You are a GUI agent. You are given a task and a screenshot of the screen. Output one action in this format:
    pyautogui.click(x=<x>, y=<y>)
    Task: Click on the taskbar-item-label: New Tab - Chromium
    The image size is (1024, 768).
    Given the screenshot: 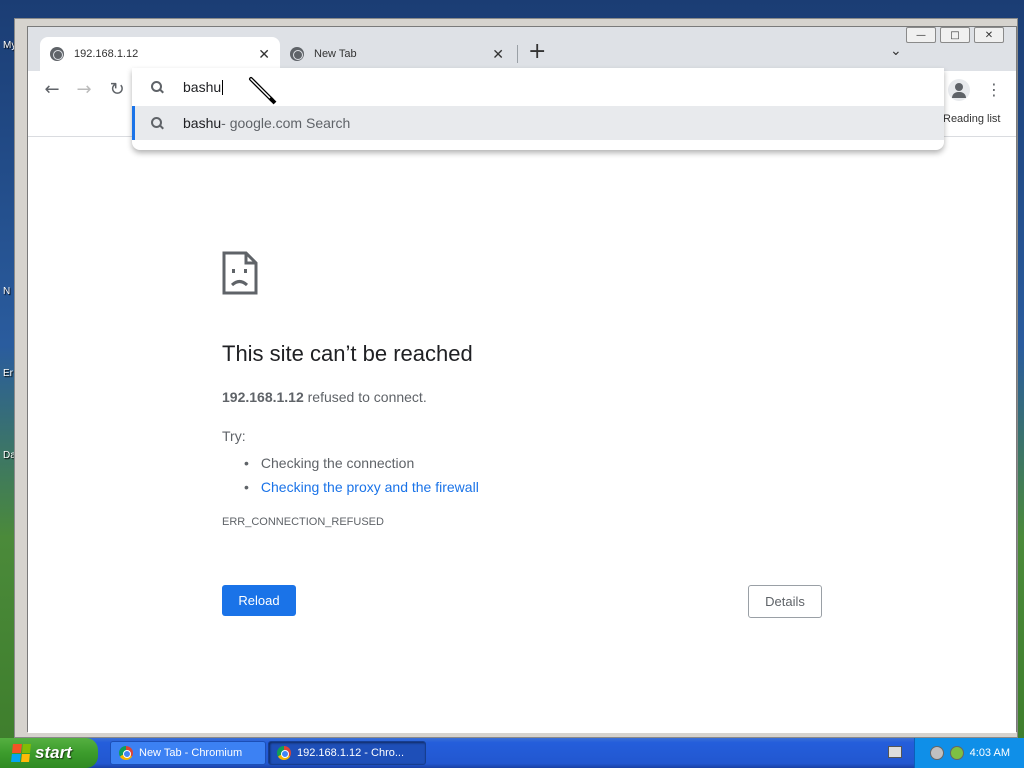 What is the action you would take?
    pyautogui.click(x=191, y=753)
    